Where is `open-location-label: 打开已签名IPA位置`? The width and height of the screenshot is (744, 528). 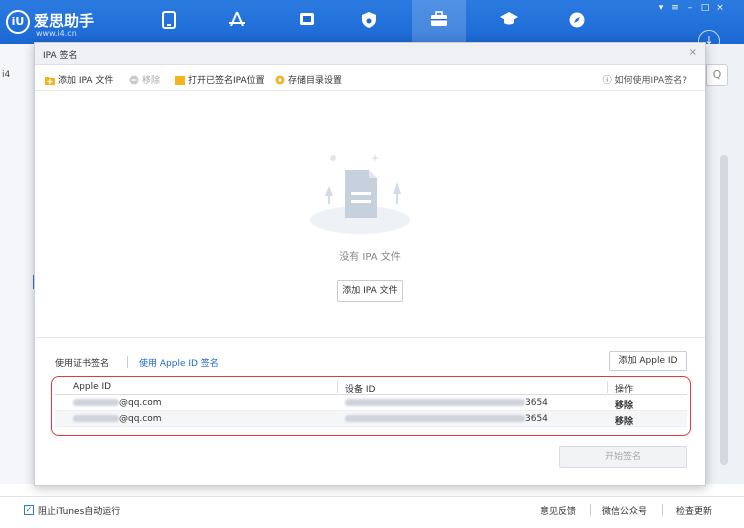 open-location-label: 打开已签名IPA位置 is located at coordinates (226, 81).